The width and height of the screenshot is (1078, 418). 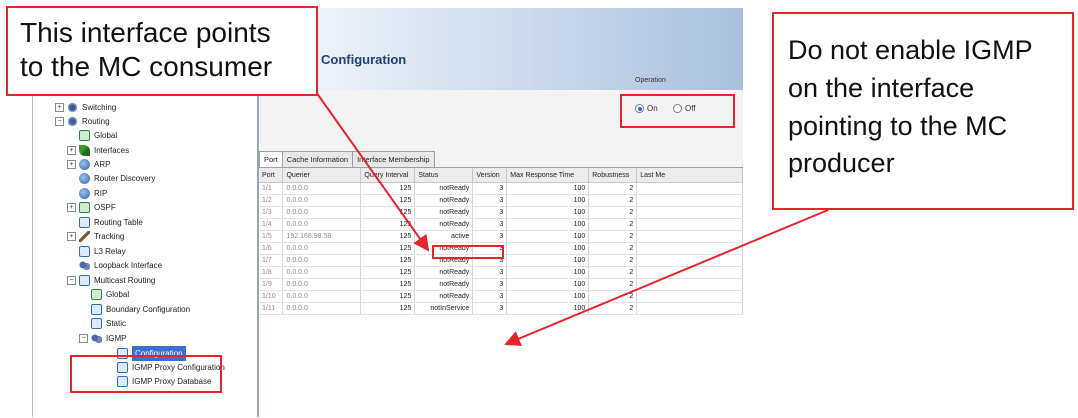 I want to click on tab-cache-information: Cache Information, so click(x=317, y=159).